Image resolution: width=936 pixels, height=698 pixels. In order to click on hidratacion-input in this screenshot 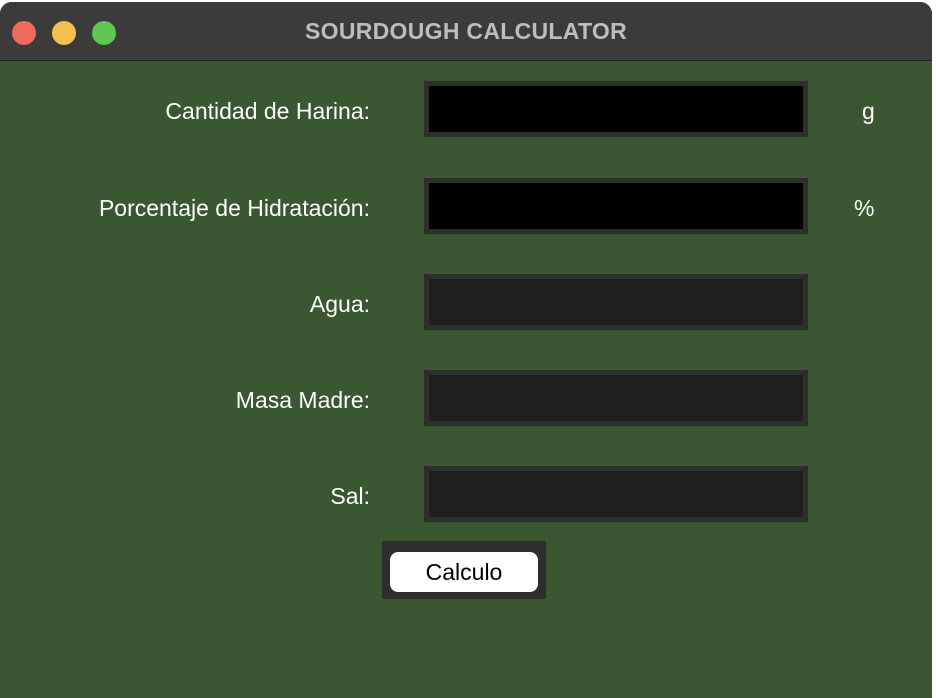, I will do `click(616, 206)`.